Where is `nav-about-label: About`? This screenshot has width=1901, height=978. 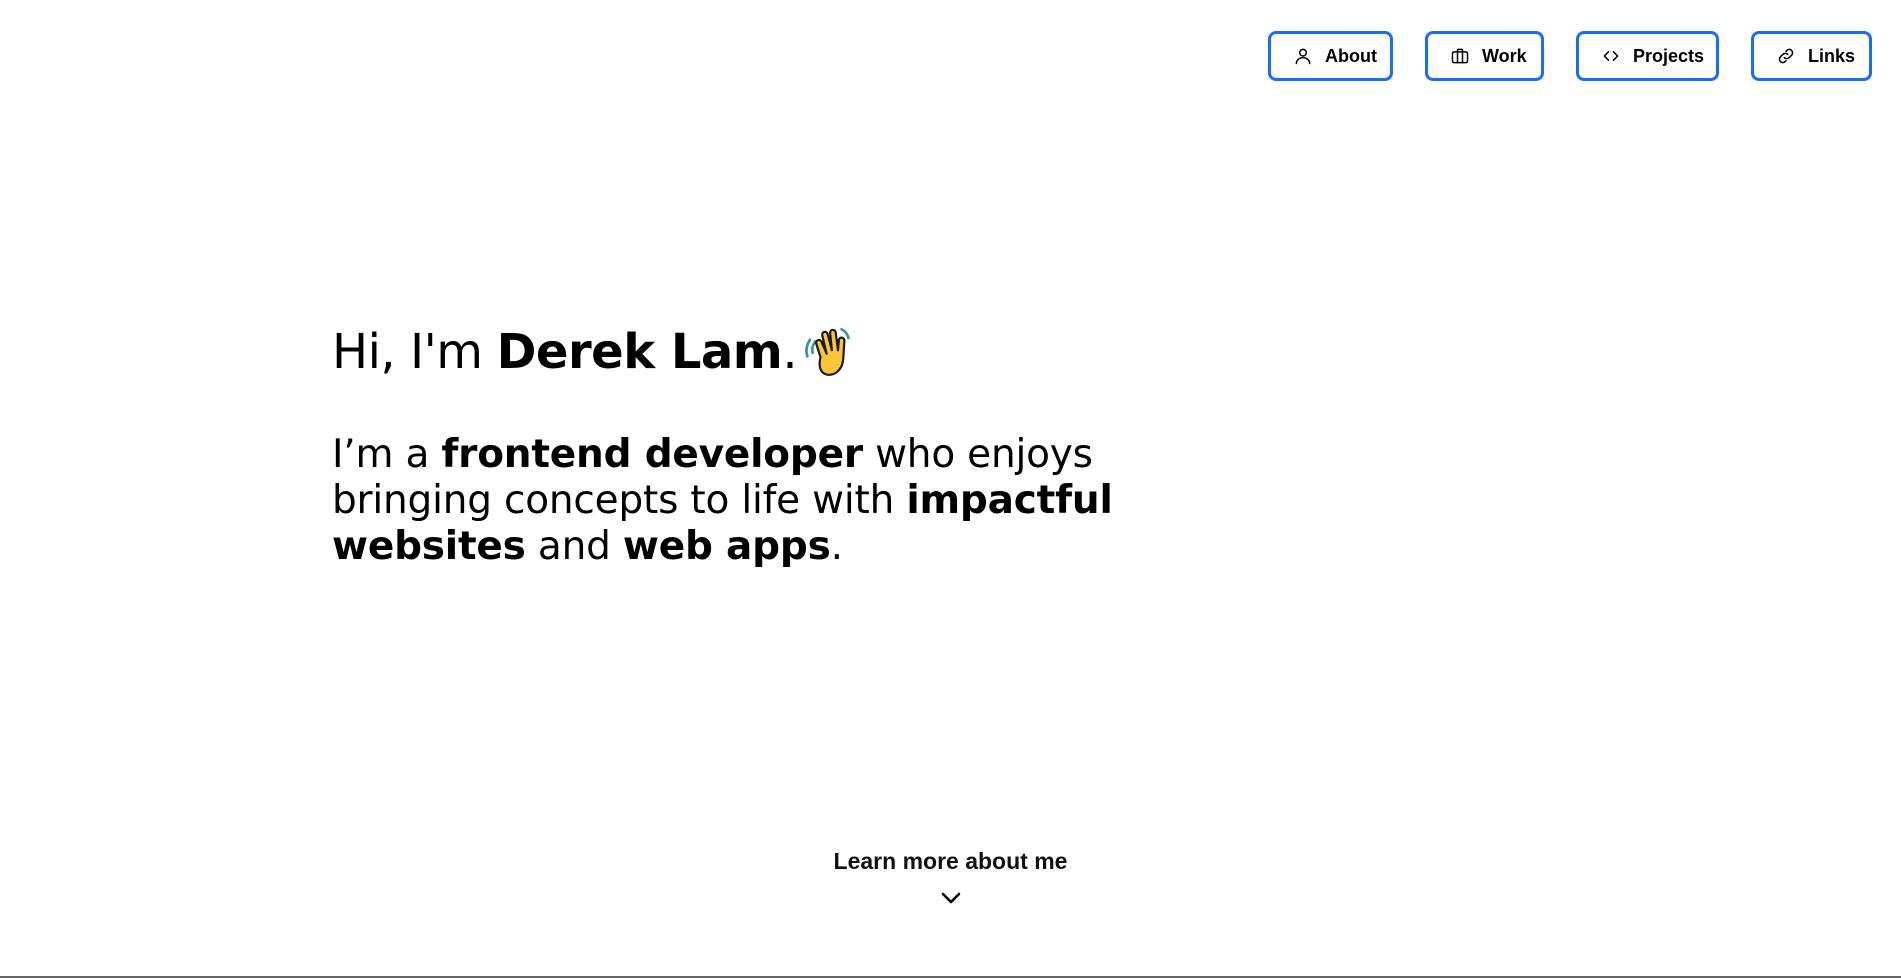
nav-about-label: About is located at coordinates (1351, 55).